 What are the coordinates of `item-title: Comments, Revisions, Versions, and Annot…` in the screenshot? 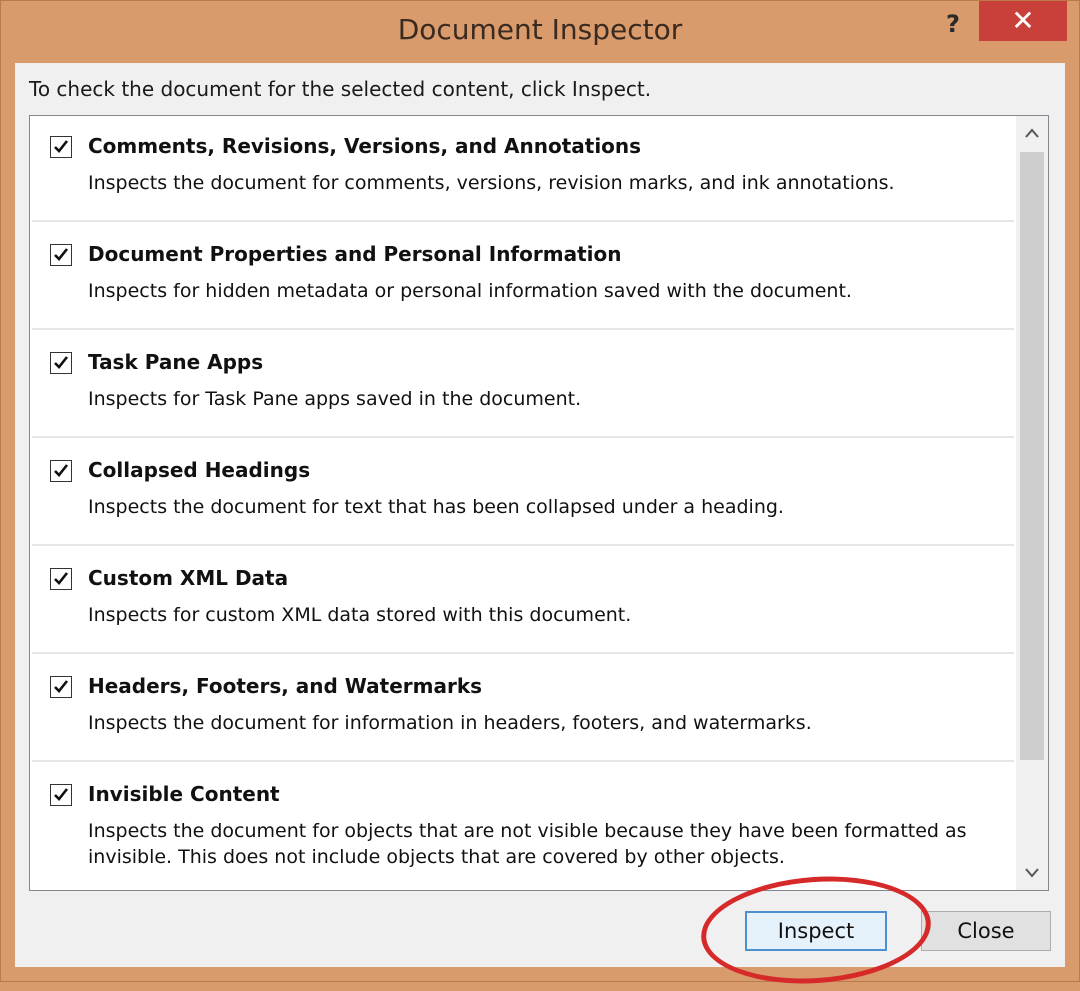 It's located at (365, 146).